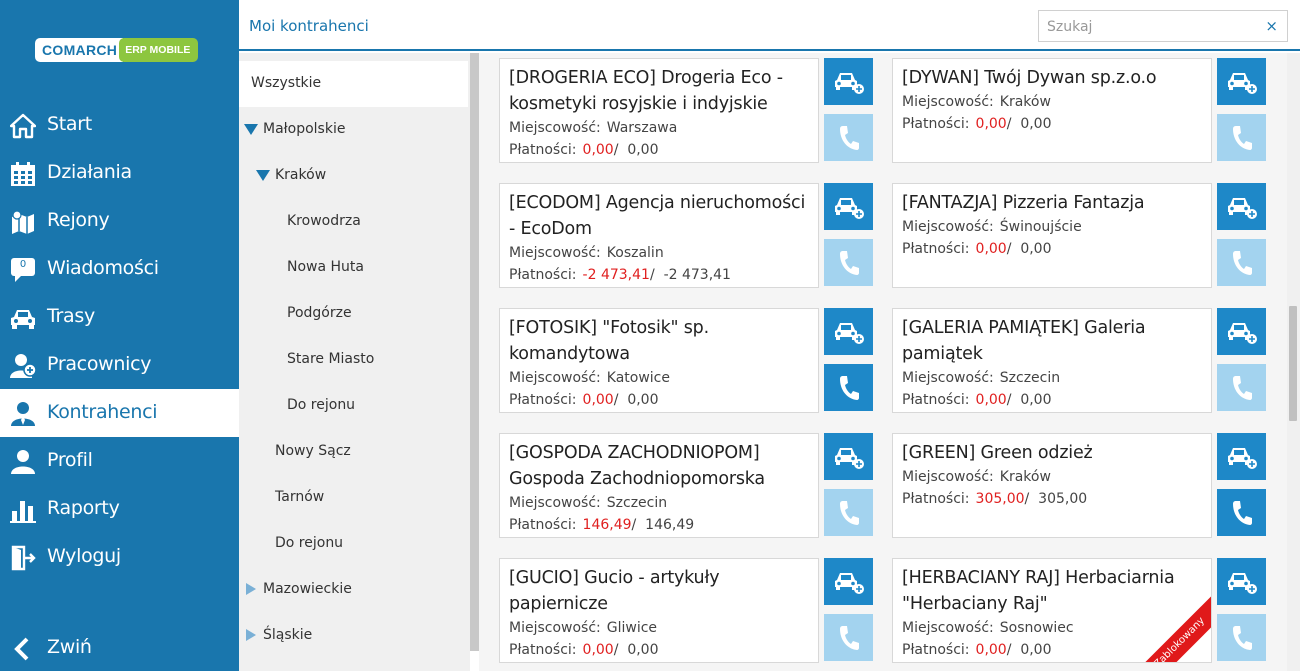 The height and width of the screenshot is (671, 1300). What do you see at coordinates (353, 176) in the screenshot?
I see `tree-item-krakow: Kraków` at bounding box center [353, 176].